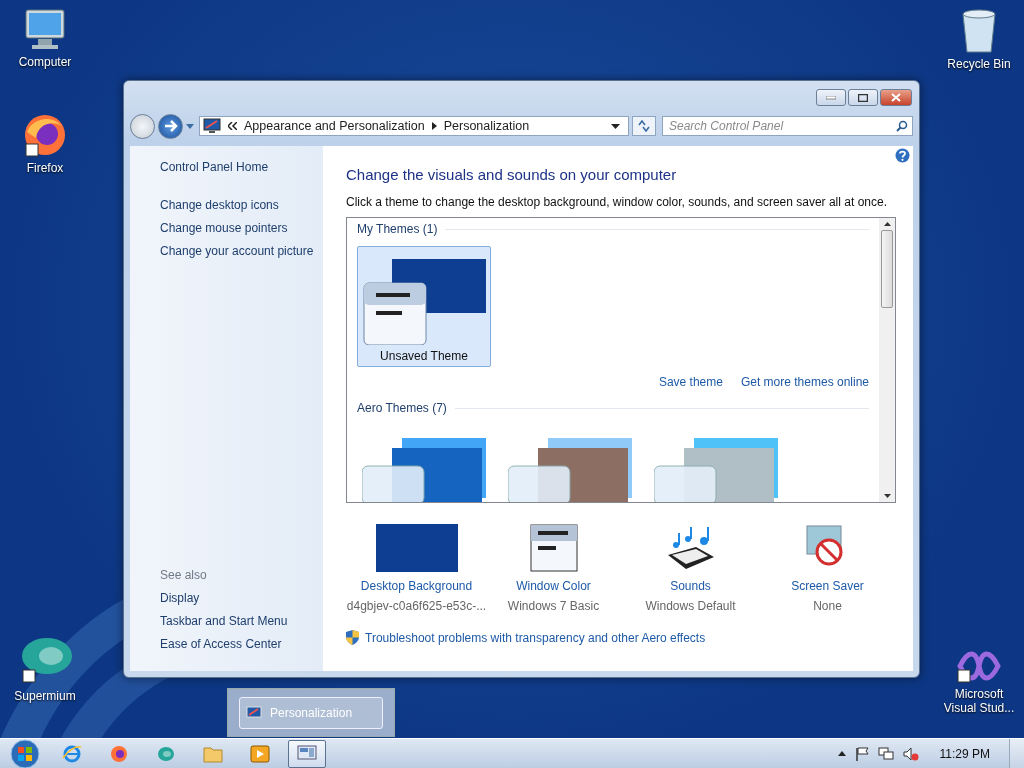  What do you see at coordinates (804, 382) in the screenshot?
I see `theme-action-link: Get more themes online` at bounding box center [804, 382].